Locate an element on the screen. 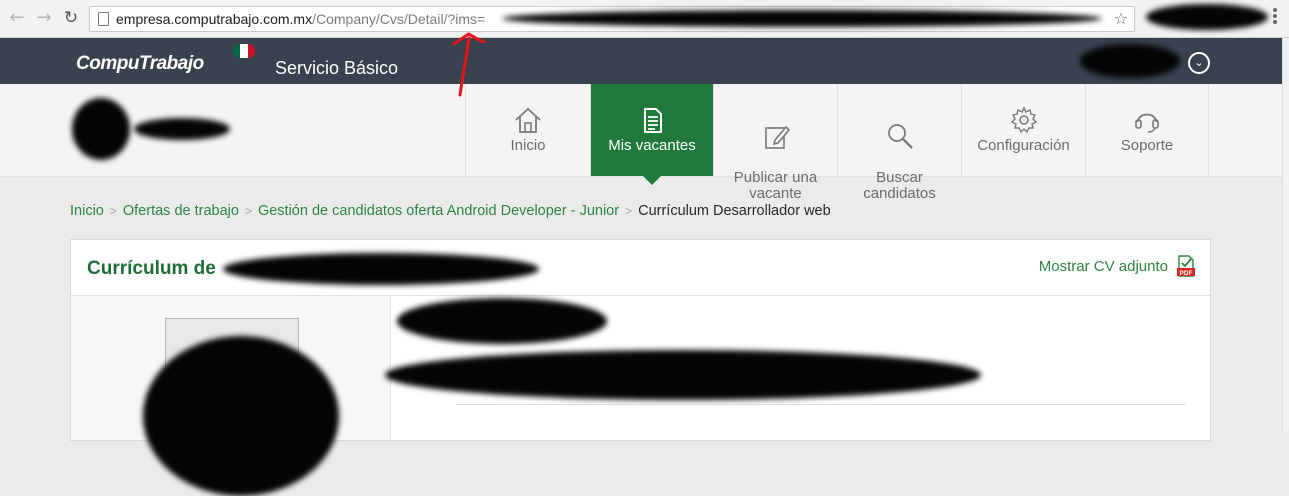 This screenshot has width=1289, height=496. reload-icon: ↻ is located at coordinates (71, 18).